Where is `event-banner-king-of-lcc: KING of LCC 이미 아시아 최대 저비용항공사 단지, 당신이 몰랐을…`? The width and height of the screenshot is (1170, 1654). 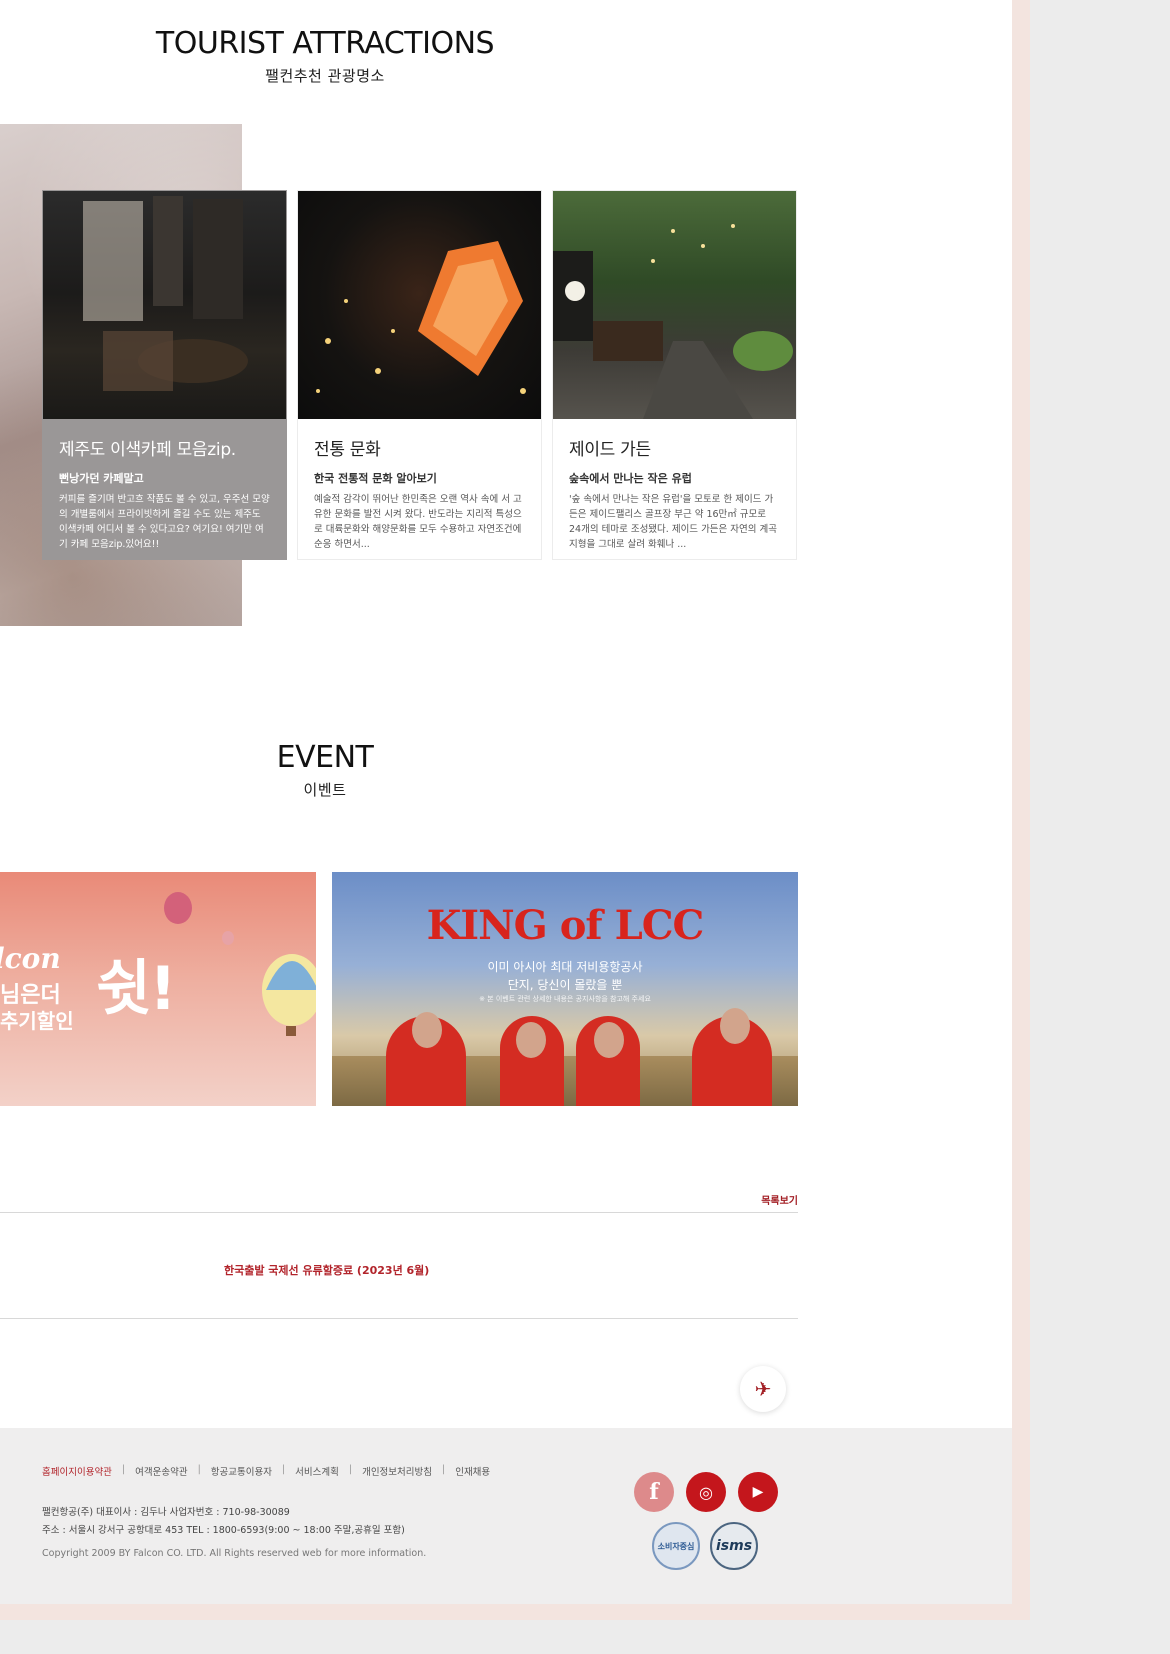
event-banner-king-of-lcc: KING of LCC 이미 아시아 최대 저비용항공사 단지, 당신이 몰랐을… is located at coordinates (565, 989).